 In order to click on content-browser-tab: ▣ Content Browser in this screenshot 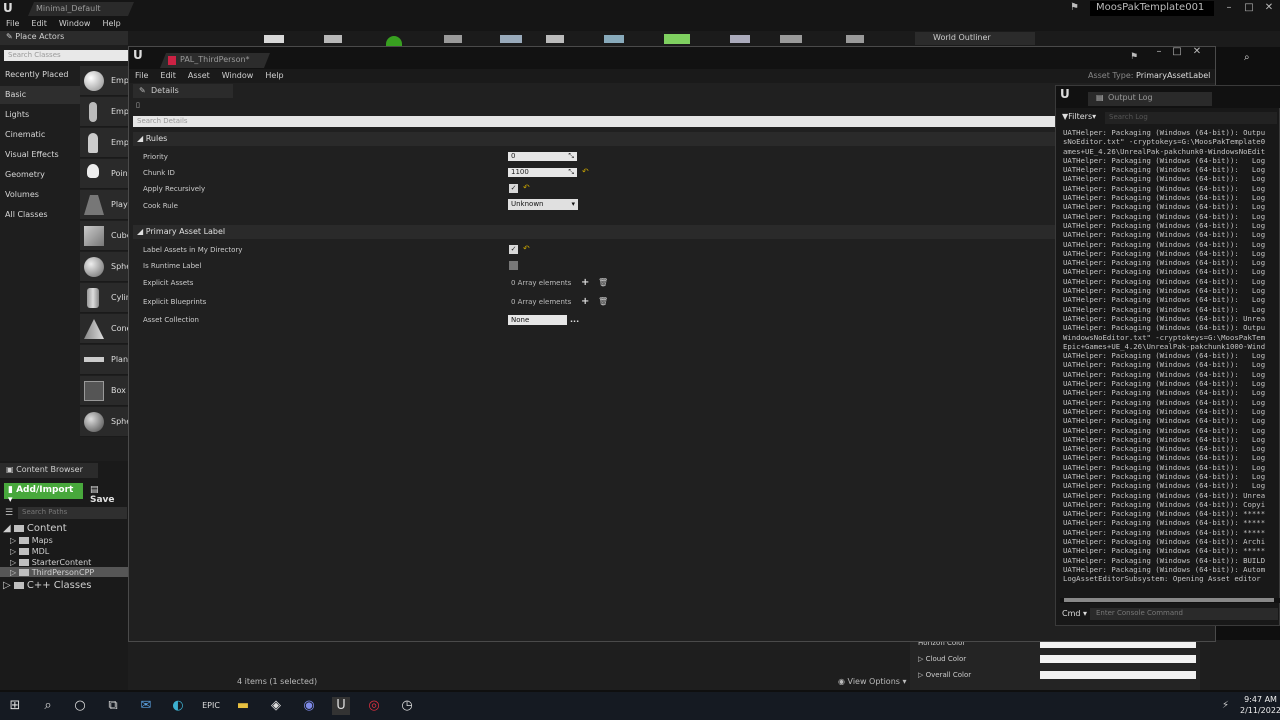, I will do `click(49, 470)`.